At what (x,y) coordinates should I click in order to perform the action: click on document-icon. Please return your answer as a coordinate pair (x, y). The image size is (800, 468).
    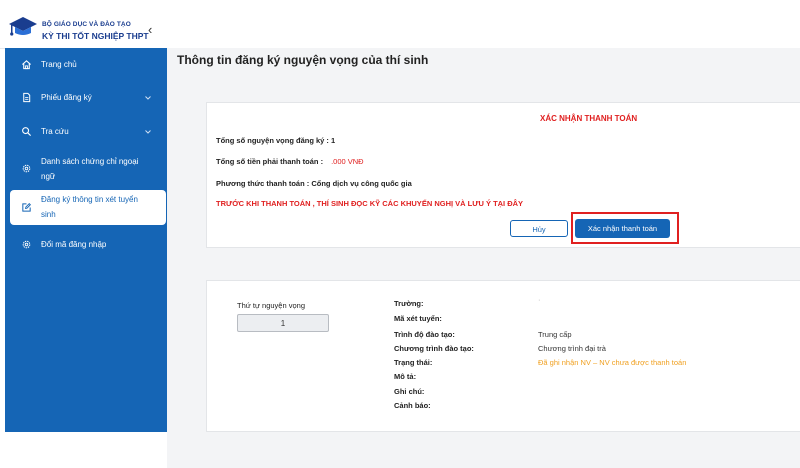
    Looking at the image, I should click on (27, 97).